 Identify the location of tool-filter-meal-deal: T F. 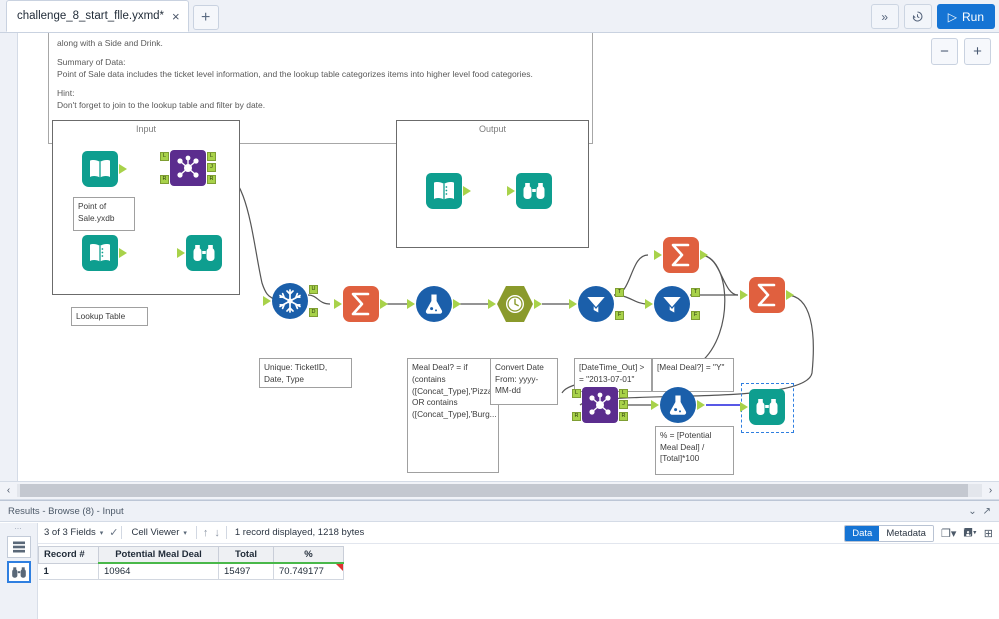
(672, 304).